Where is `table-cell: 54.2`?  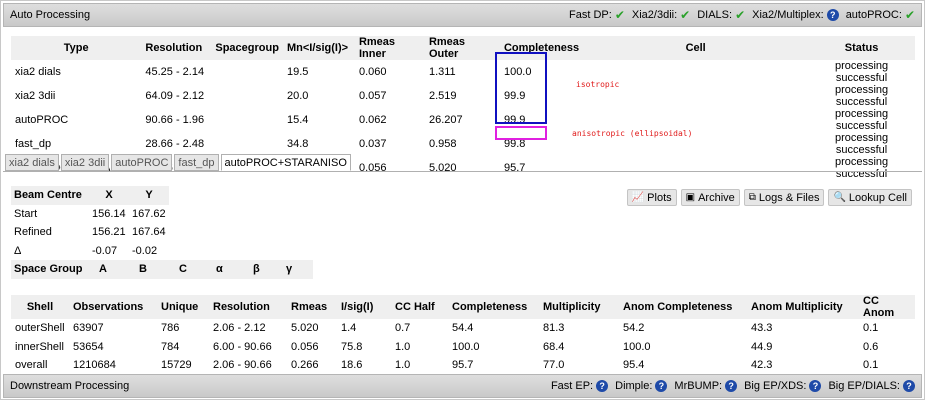 table-cell: 54.2 is located at coordinates (634, 328).